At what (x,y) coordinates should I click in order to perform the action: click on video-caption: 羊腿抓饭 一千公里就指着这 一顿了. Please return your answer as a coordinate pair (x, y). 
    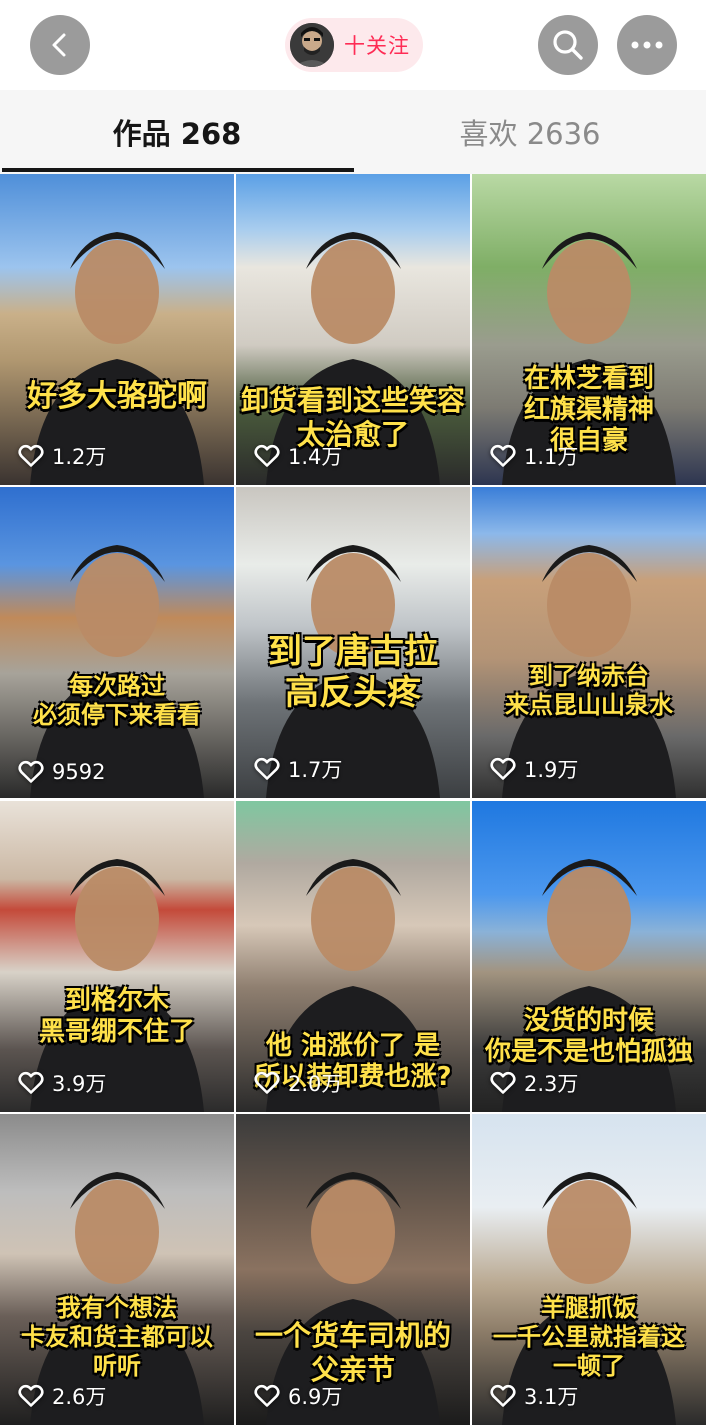
    Looking at the image, I should click on (589, 1337).